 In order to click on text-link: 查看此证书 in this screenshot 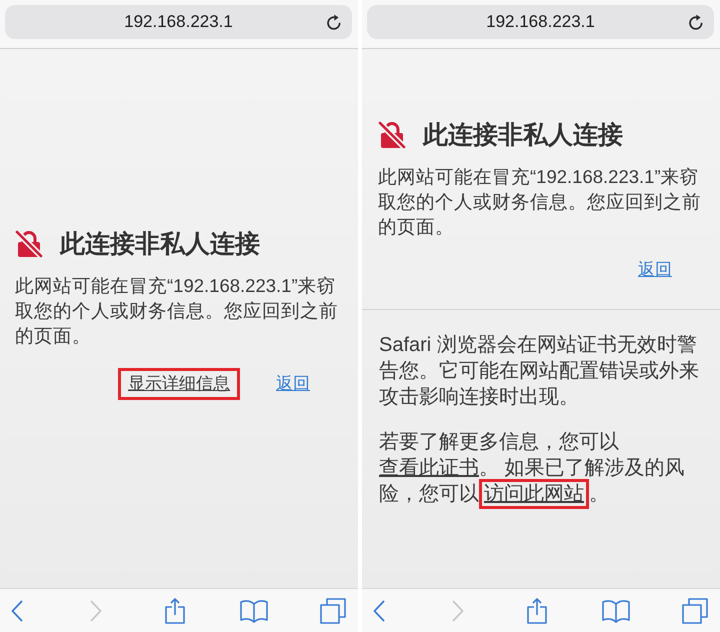, I will do `click(429, 468)`.